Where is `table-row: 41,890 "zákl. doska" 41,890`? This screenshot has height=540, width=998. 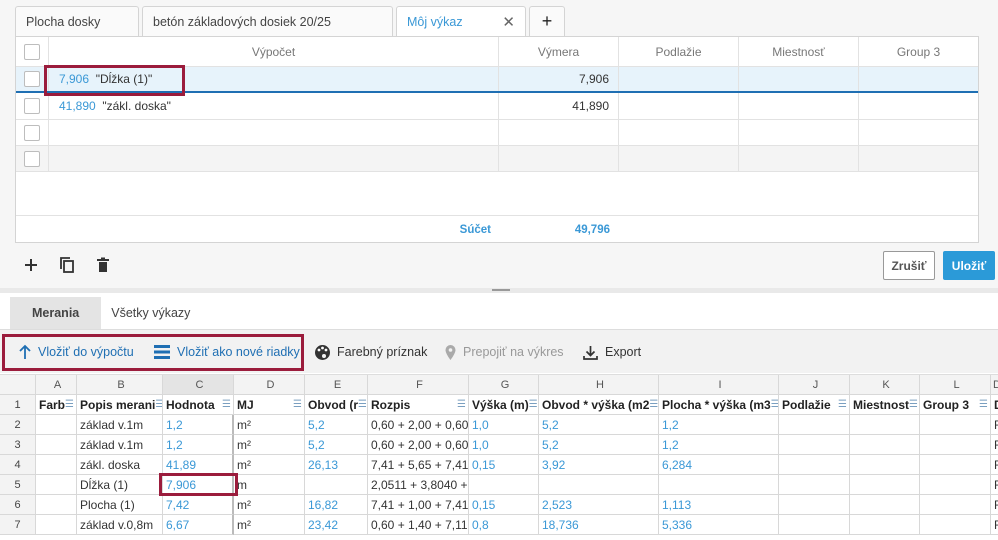 table-row: 41,890 "zákl. doska" 41,890 is located at coordinates (497, 106).